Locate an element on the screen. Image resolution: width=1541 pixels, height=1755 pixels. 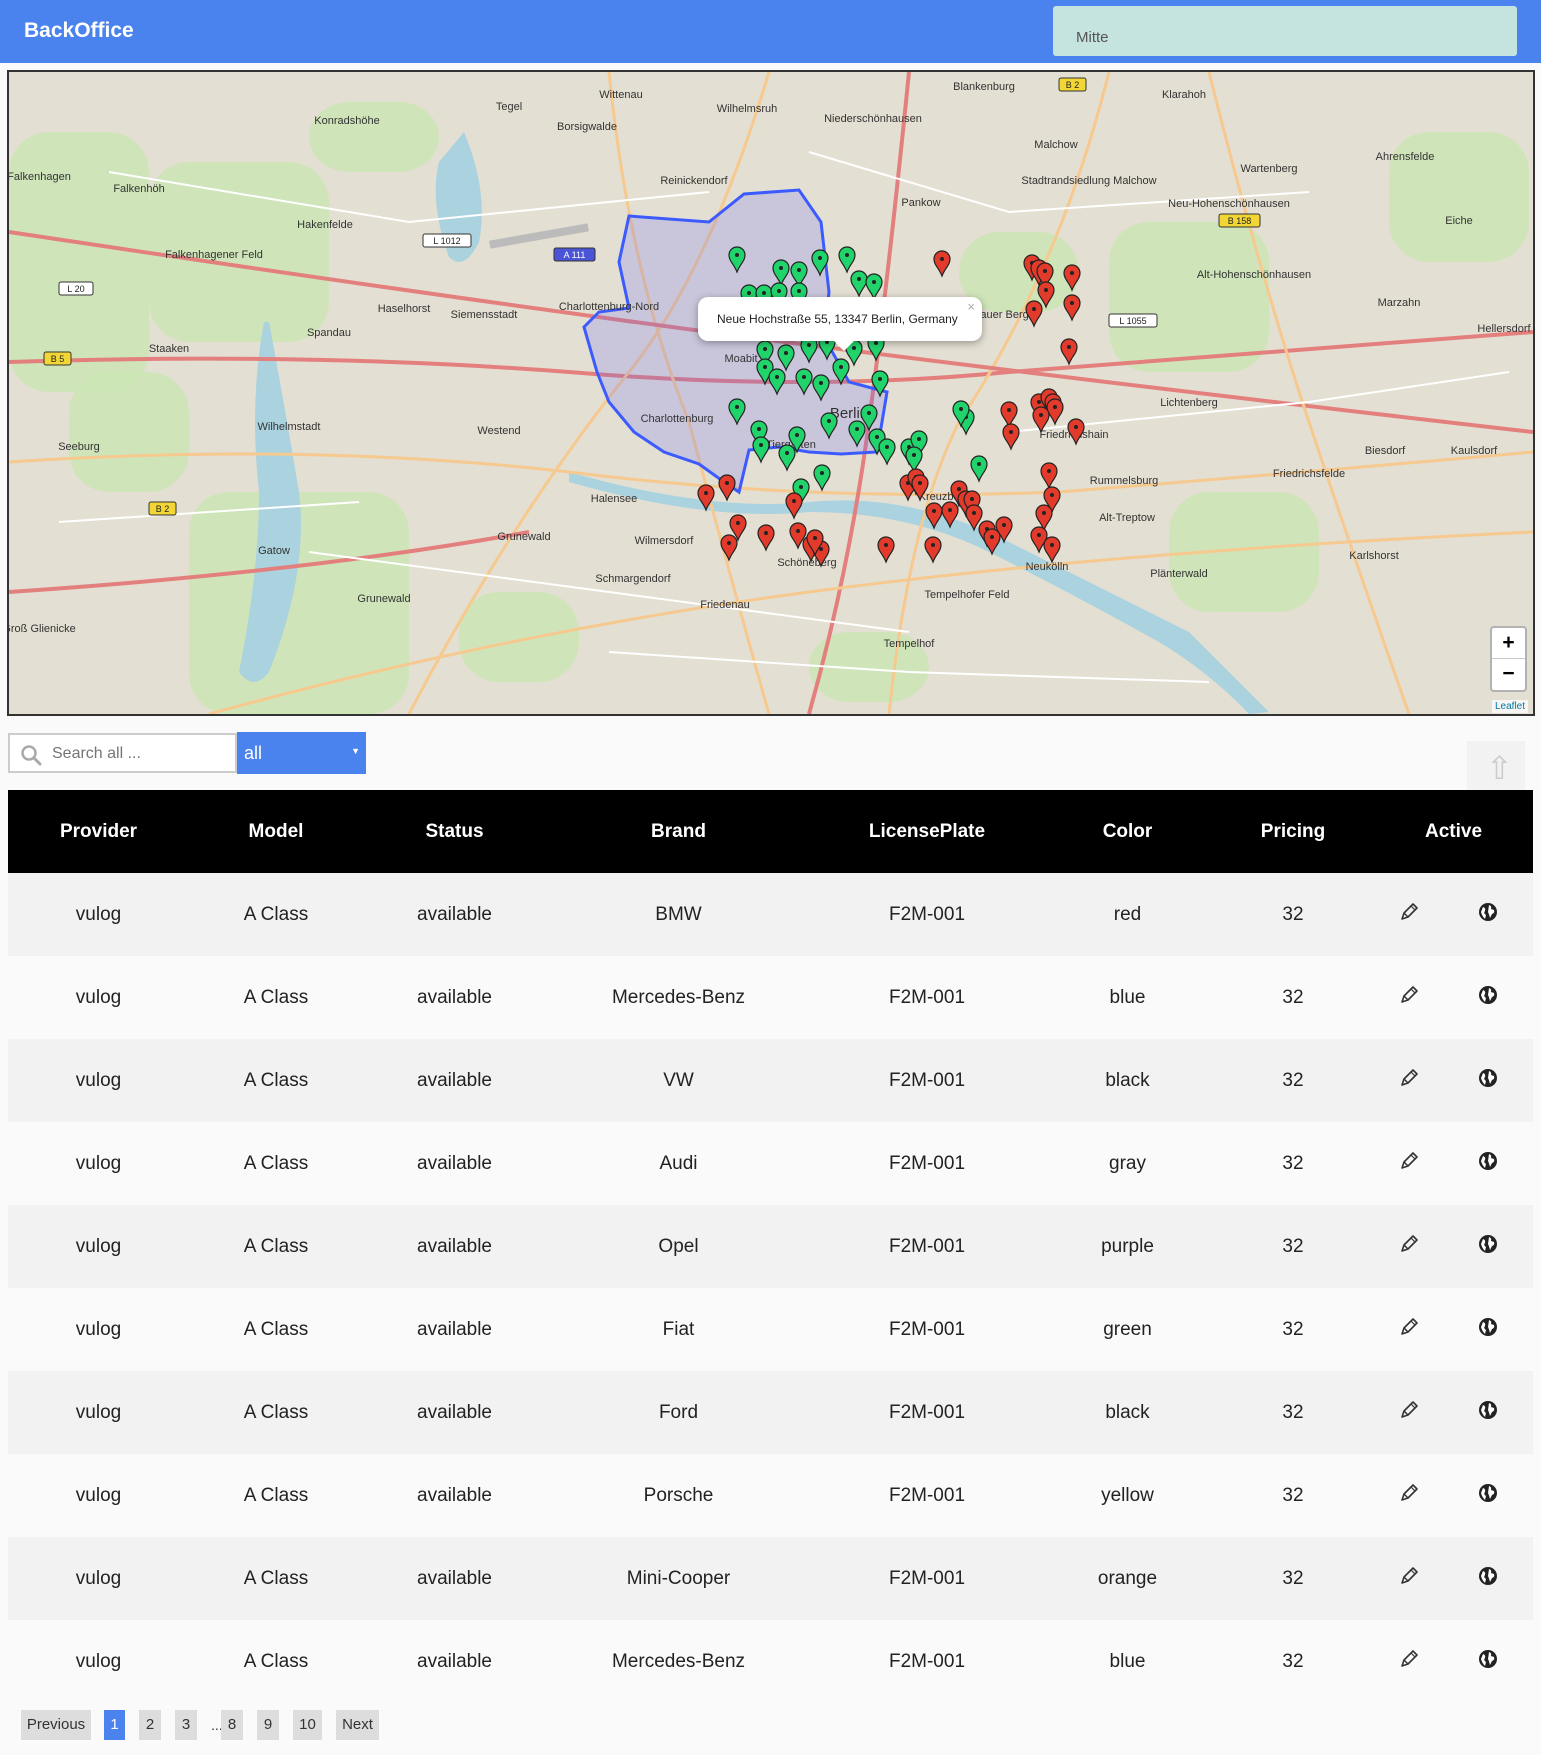
place-label: Friedrichsfelde is located at coordinates (1309, 474).